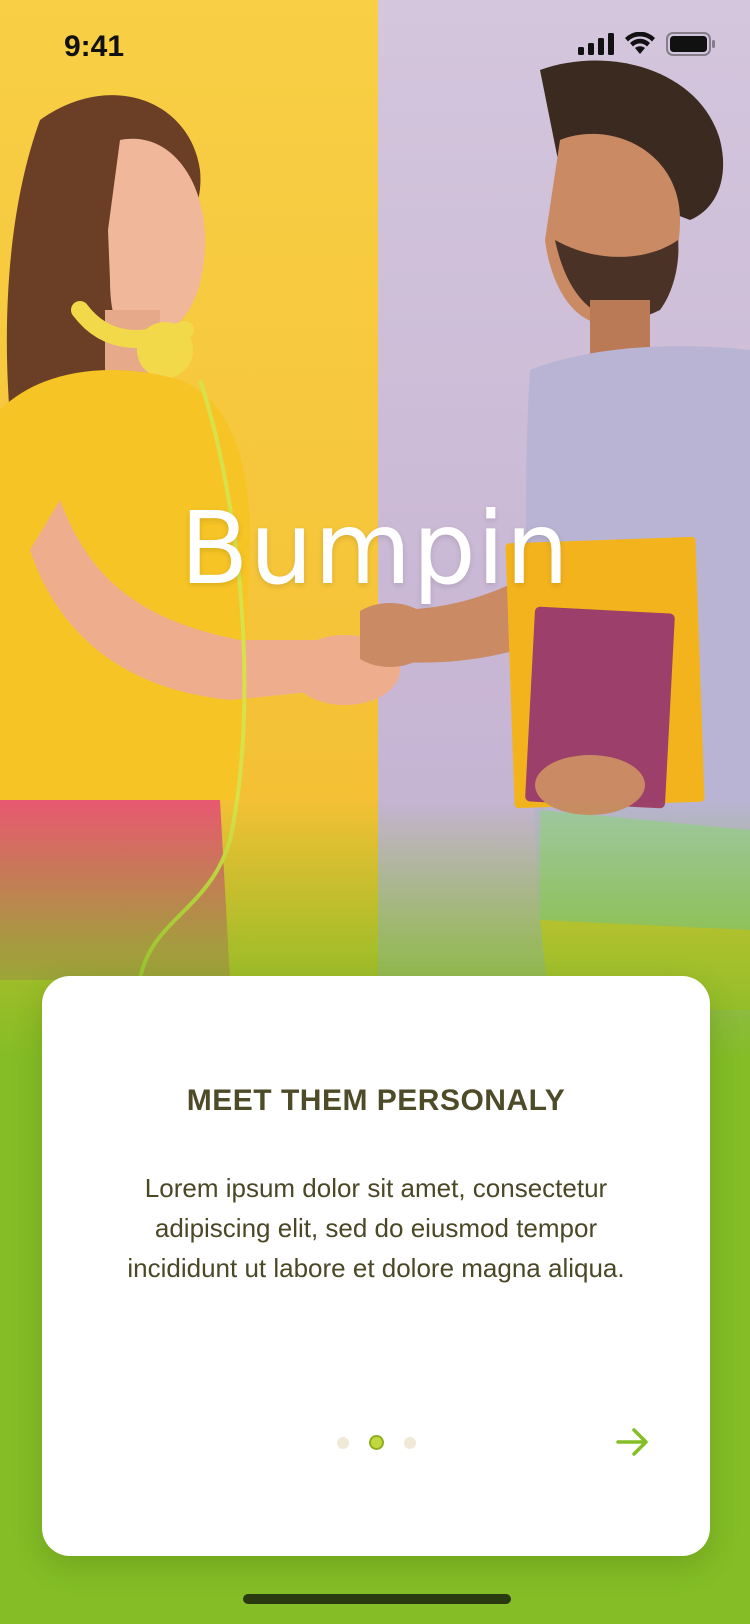 This screenshot has width=750, height=1624. Describe the element at coordinates (596, 44) in the screenshot. I see `cellular-signal-icon` at that location.